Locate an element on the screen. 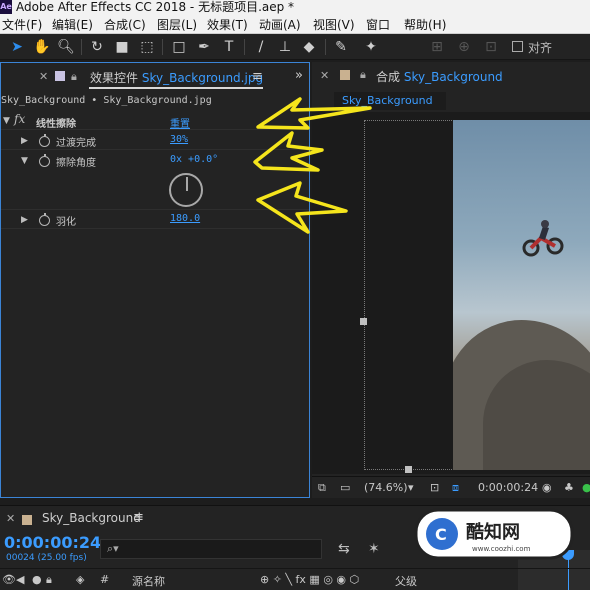  rotate-tool-icon: ↻ is located at coordinates (97, 47).